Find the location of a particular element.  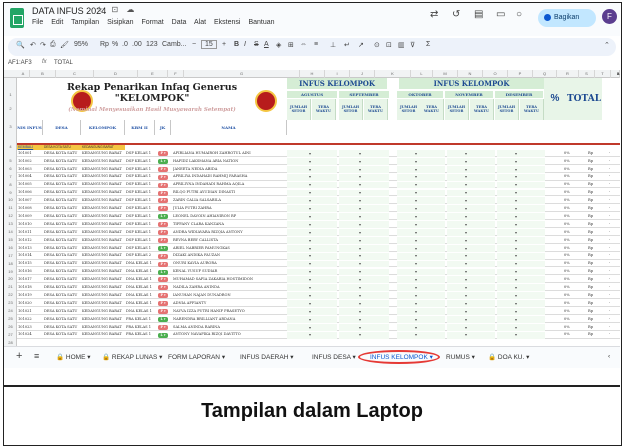

row-number: 13 is located at coordinates (10, 223).